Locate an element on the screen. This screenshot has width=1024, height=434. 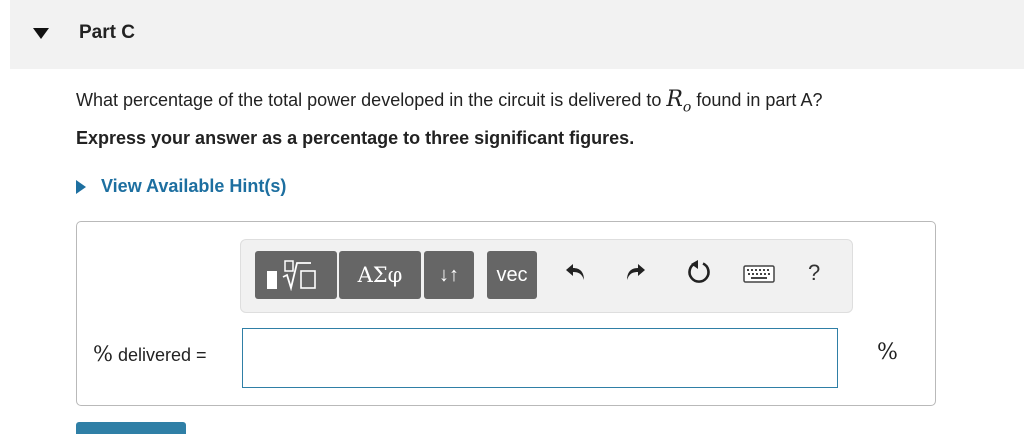
answer-unit: % is located at coordinates (887, 352).